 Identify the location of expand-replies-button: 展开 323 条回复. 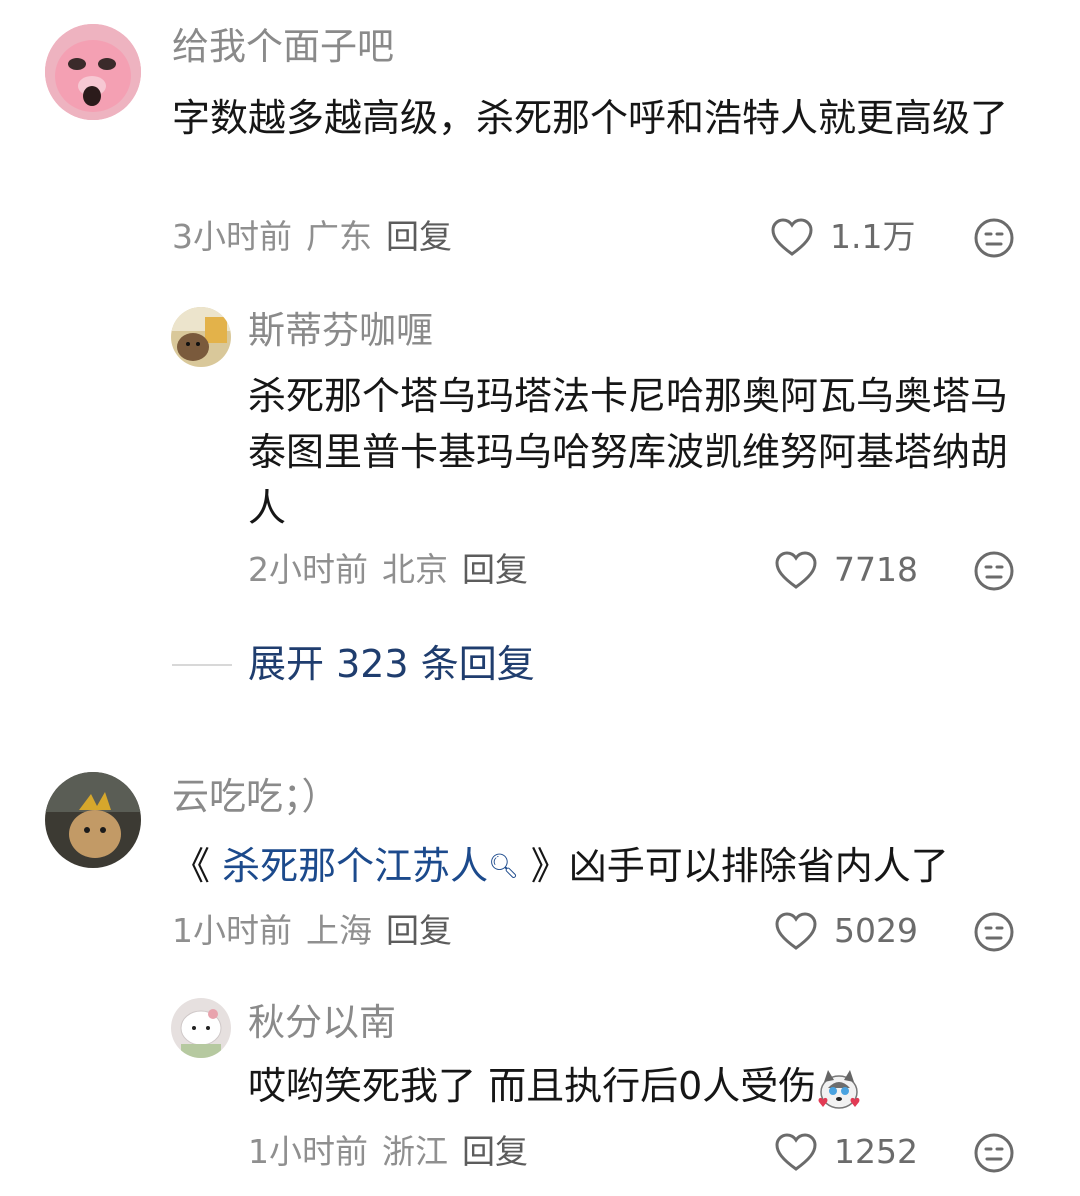
(391, 664).